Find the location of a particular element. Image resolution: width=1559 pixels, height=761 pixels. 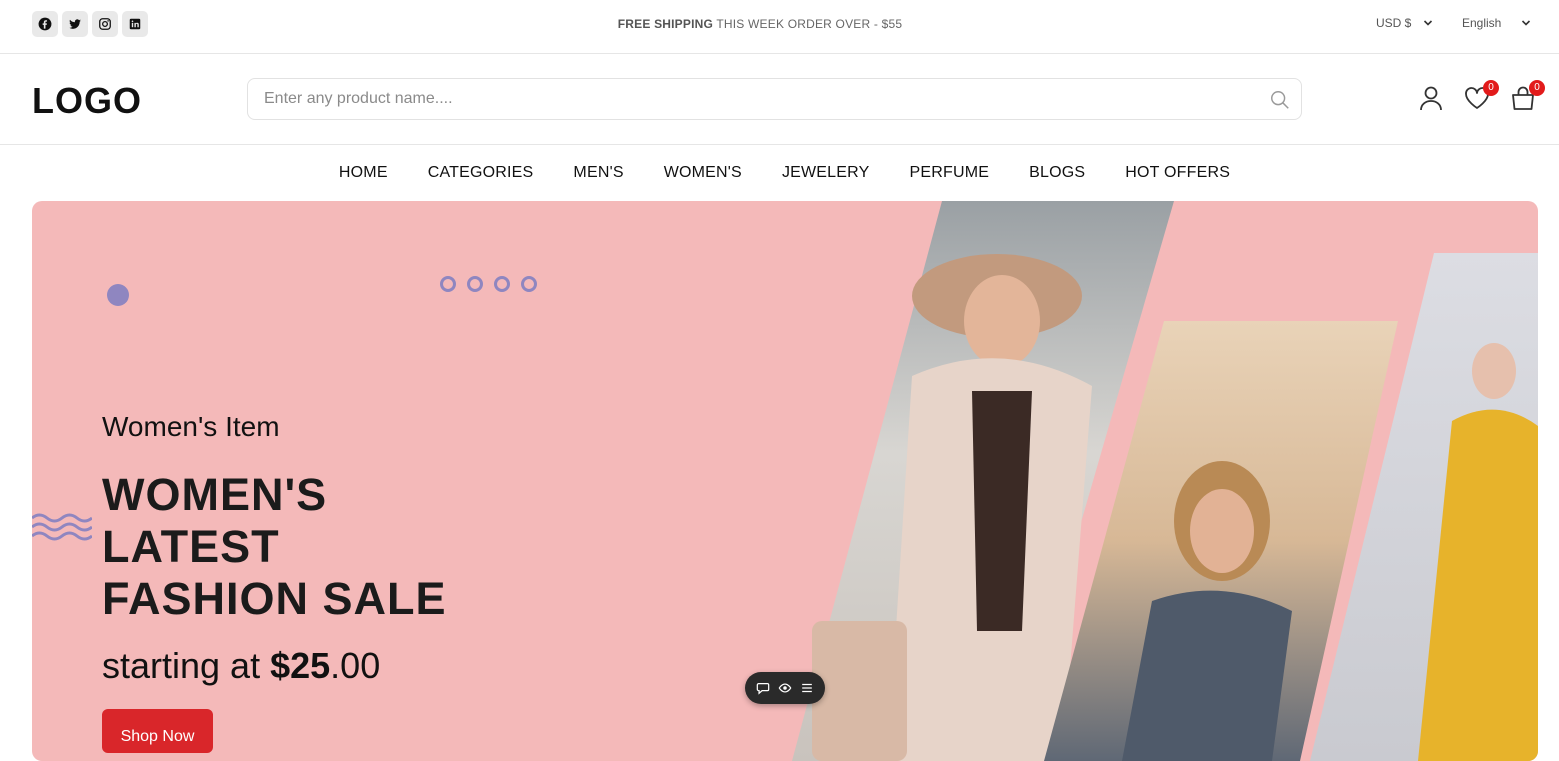

shipping-text: THIS WEEK ORDER OVER - $55 is located at coordinates (808, 24).